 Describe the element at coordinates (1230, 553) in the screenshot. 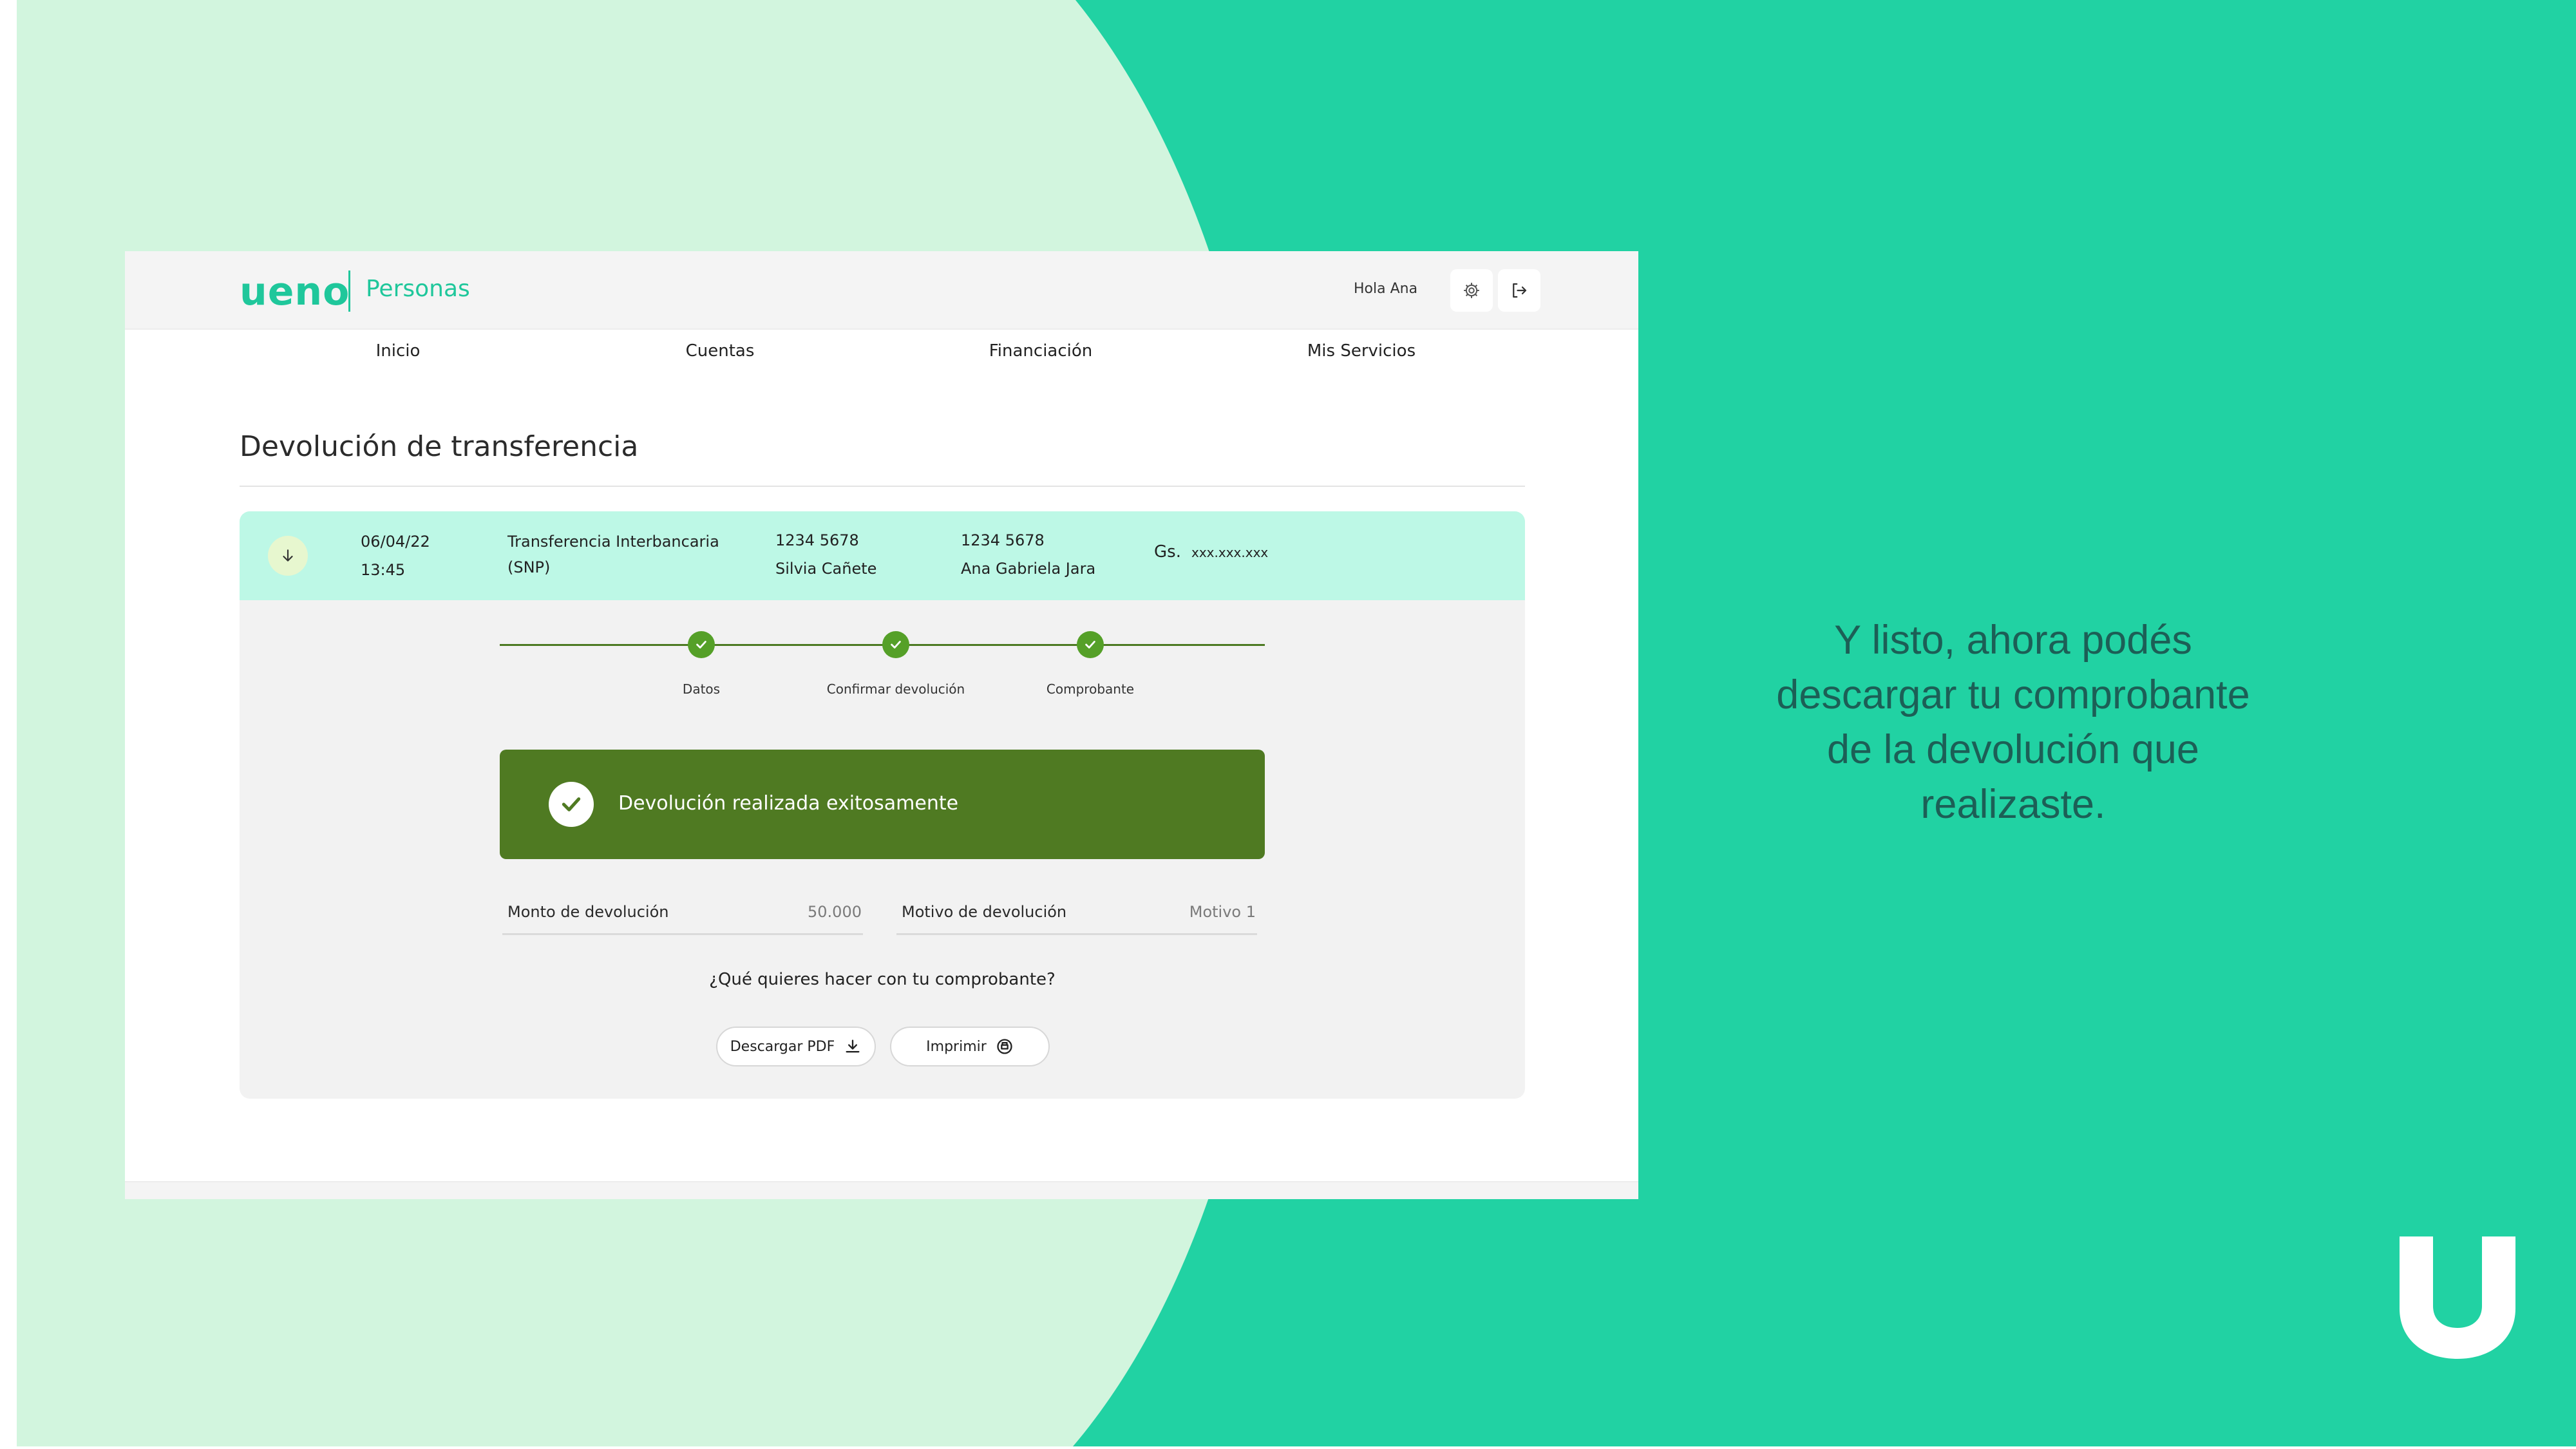

I see `transaction-amount: xxx.xxx.xxx` at that location.